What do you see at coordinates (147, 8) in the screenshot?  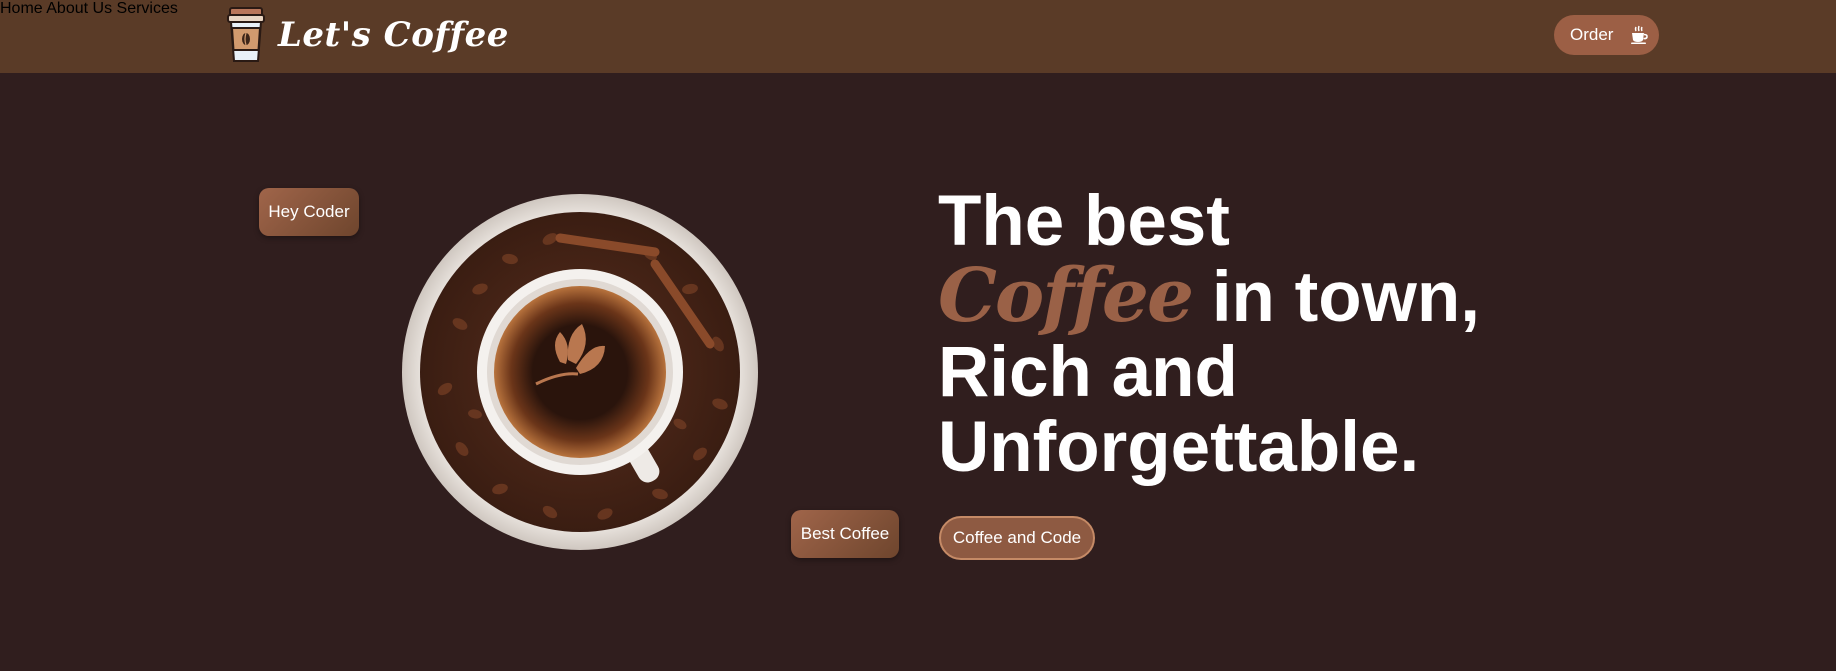 I see `nav-services-link: Services` at bounding box center [147, 8].